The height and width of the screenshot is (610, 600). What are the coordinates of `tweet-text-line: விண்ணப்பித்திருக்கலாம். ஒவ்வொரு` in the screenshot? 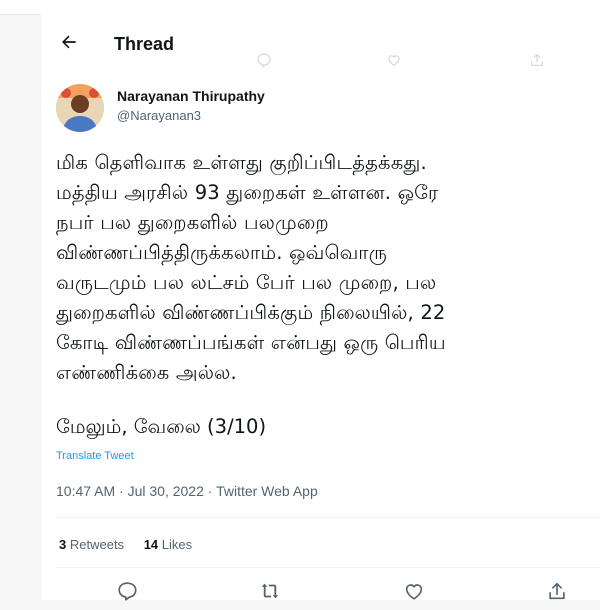 It's located at (221, 252).